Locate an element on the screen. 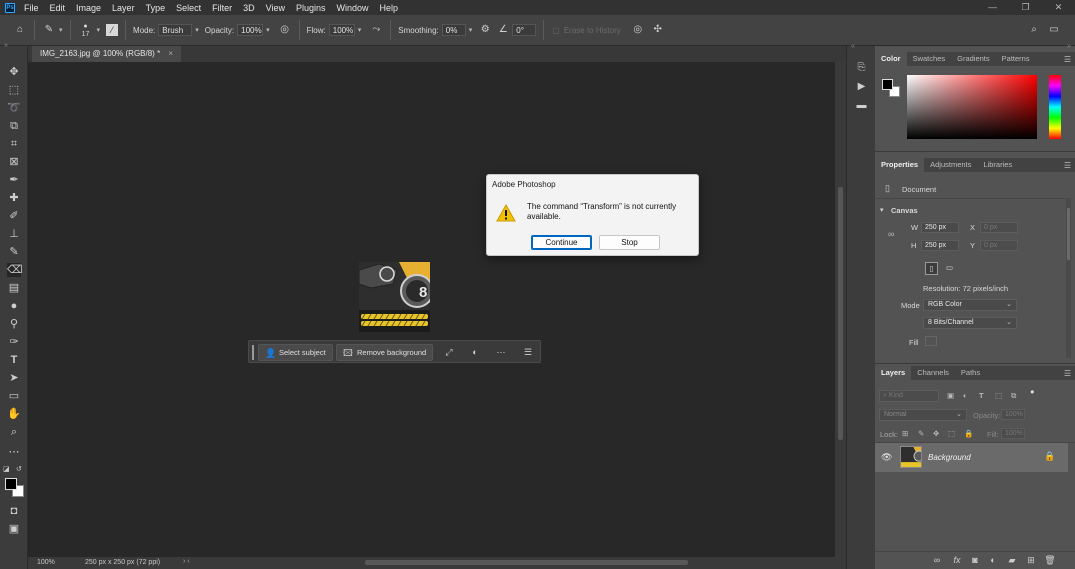 The image size is (1075, 569). tab-swatches: Swatches is located at coordinates (929, 59).